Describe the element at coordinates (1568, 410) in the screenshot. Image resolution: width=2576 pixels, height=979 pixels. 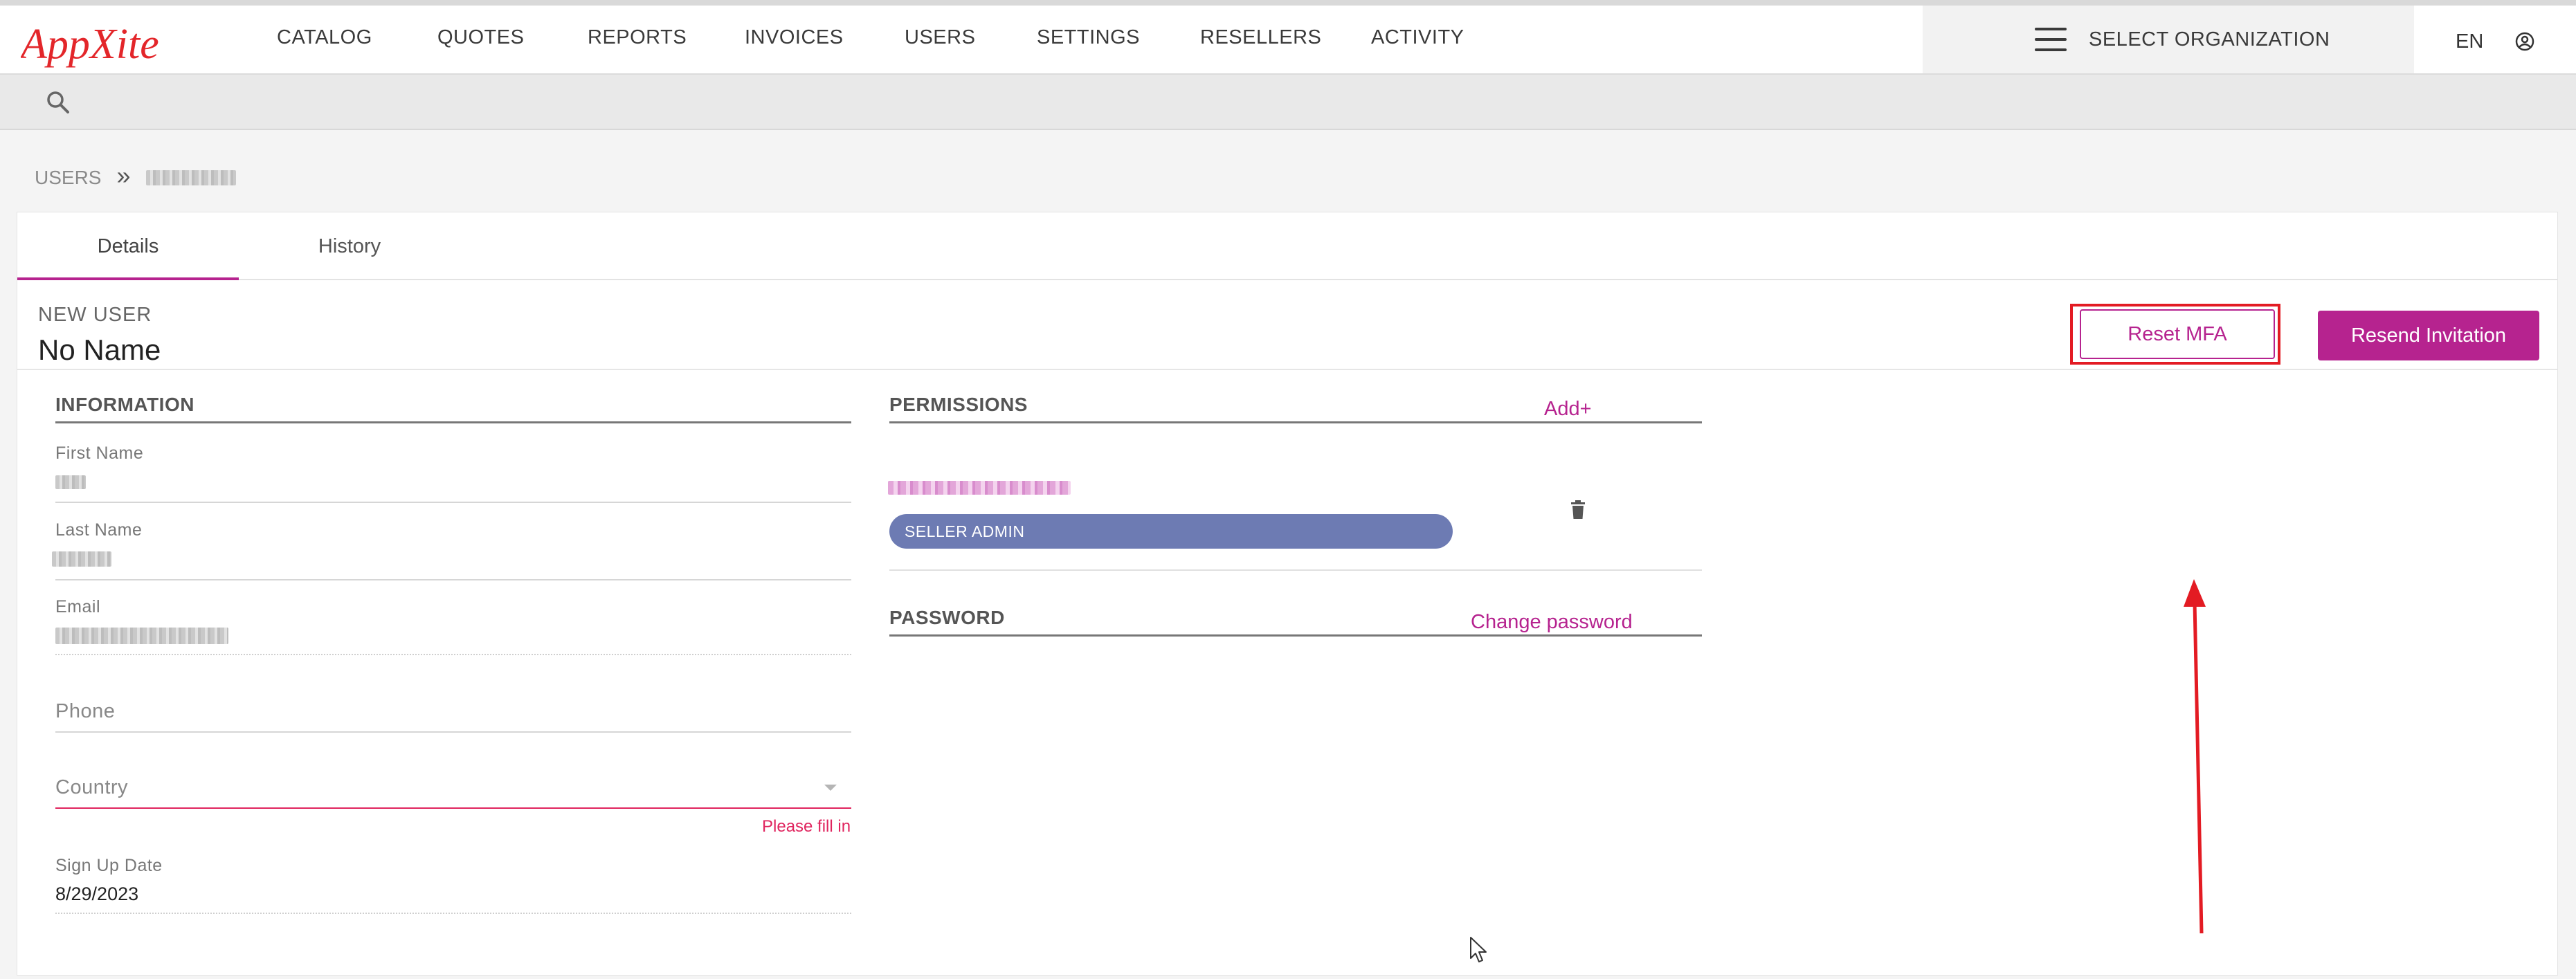
I see `add-permission-link: Add+` at that location.